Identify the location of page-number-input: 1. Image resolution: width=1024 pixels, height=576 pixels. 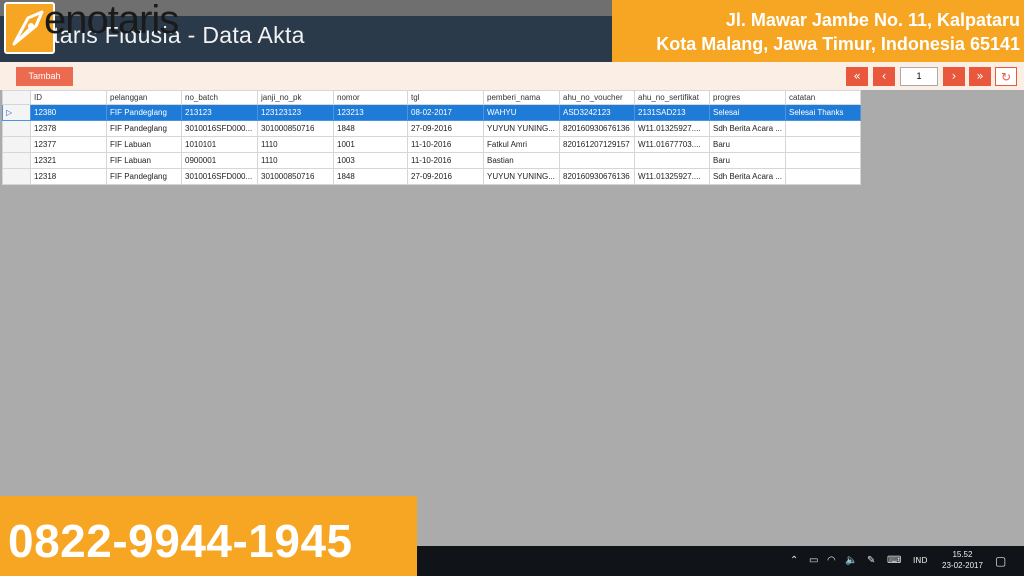
(919, 76).